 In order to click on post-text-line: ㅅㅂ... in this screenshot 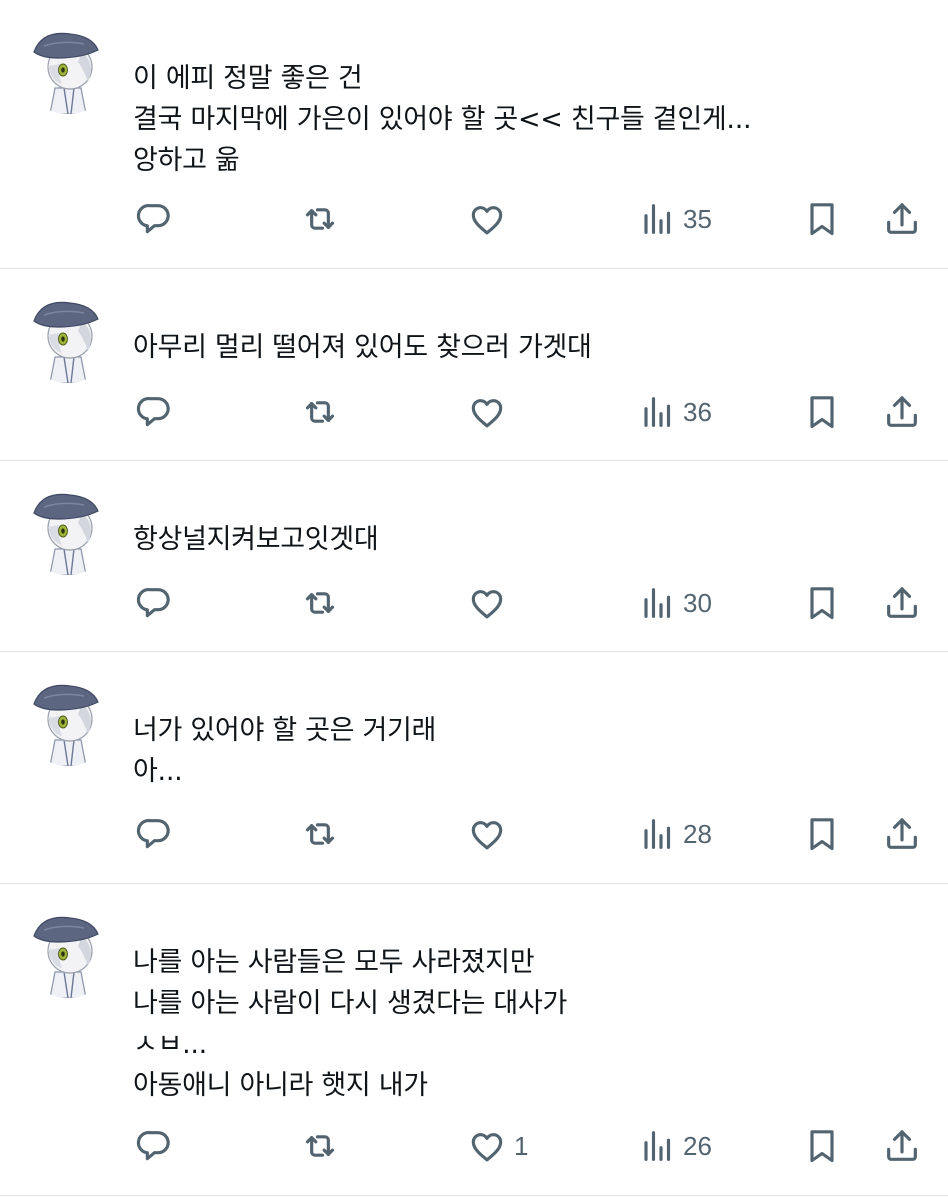, I will do `click(170, 1044)`.